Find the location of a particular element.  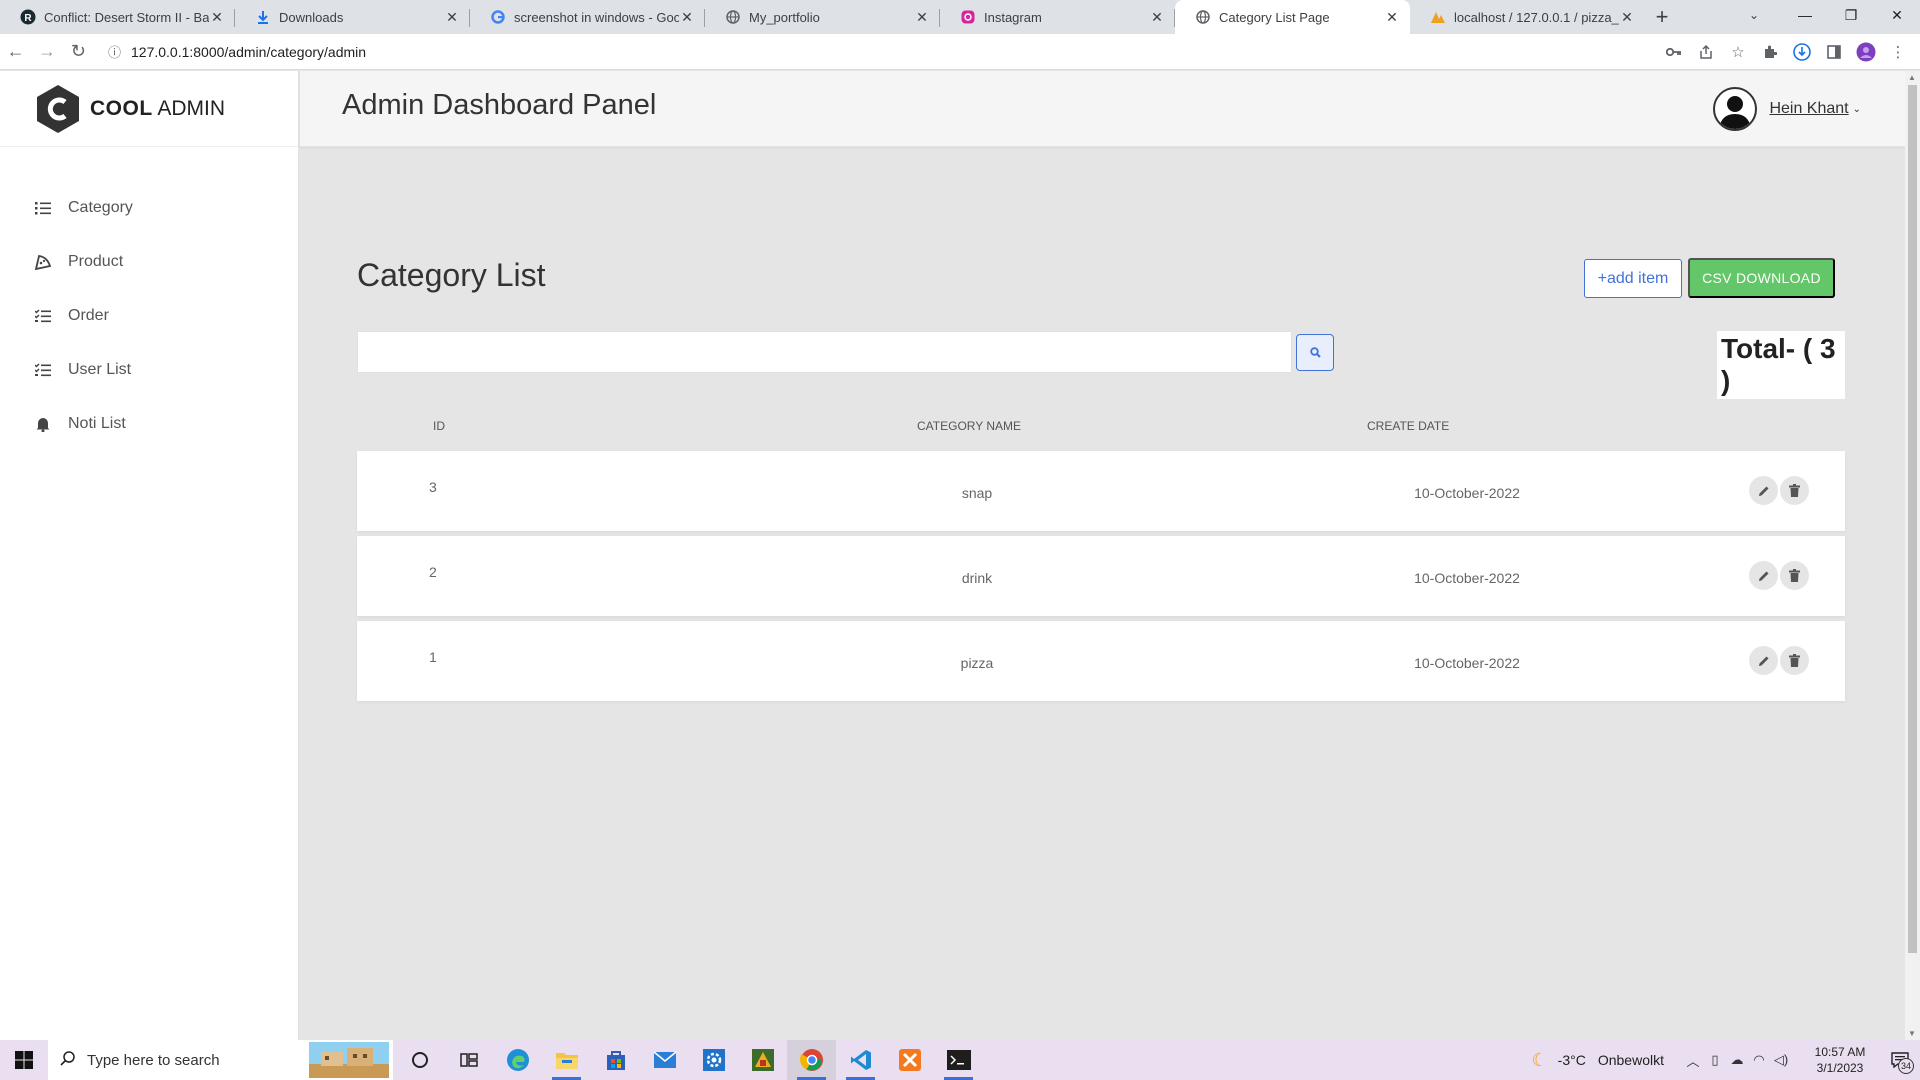

instagram-icon is located at coordinates (968, 17).